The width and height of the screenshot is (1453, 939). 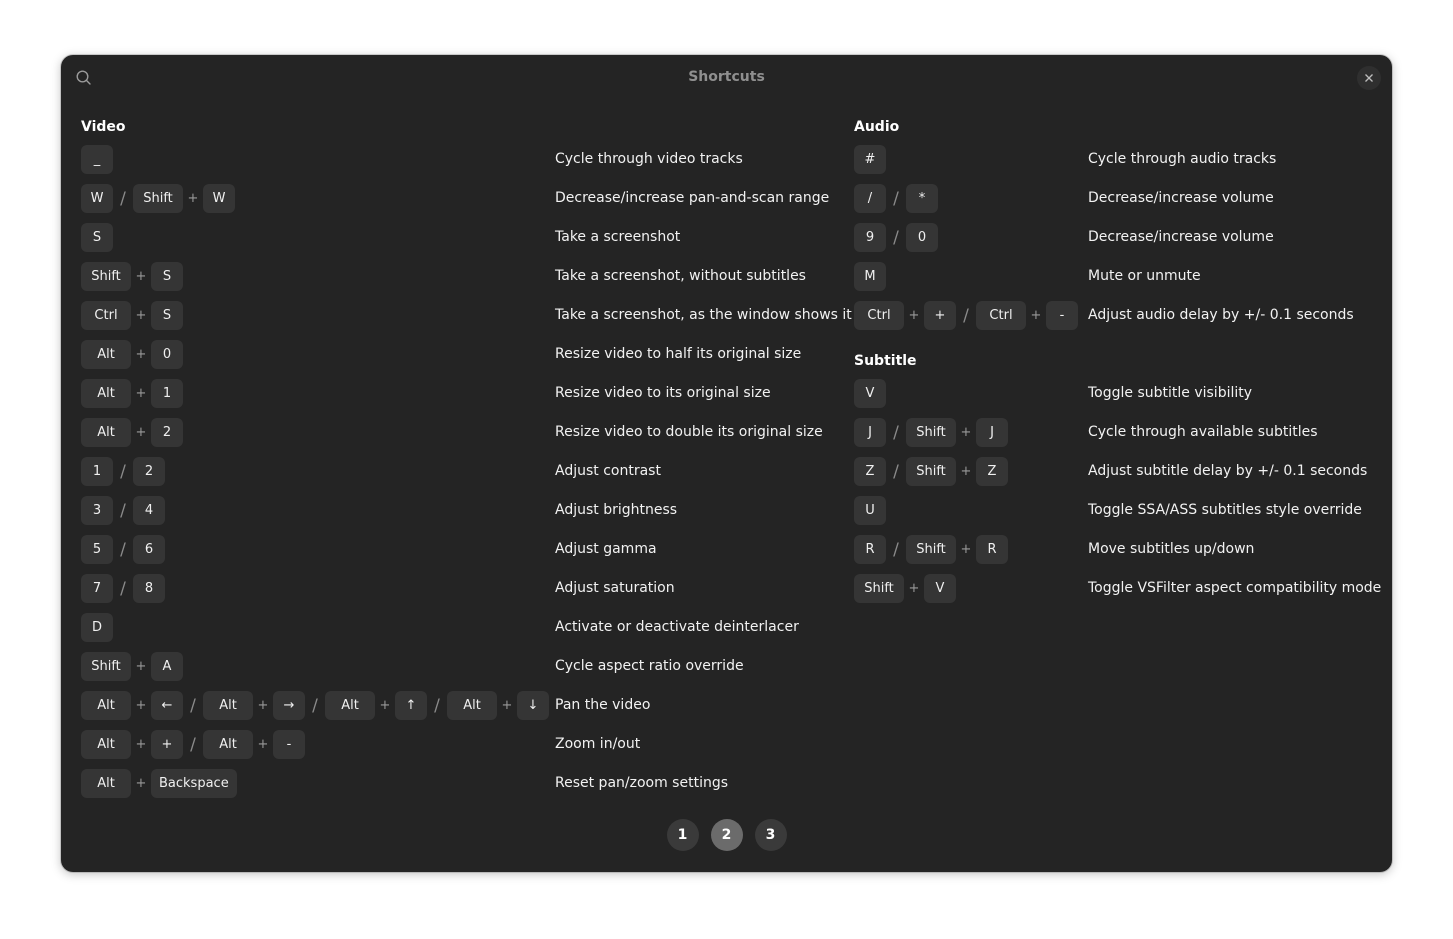 What do you see at coordinates (1114, 203) in the screenshot?
I see `shortcut-row: / / * Decrease/increase volume` at bounding box center [1114, 203].